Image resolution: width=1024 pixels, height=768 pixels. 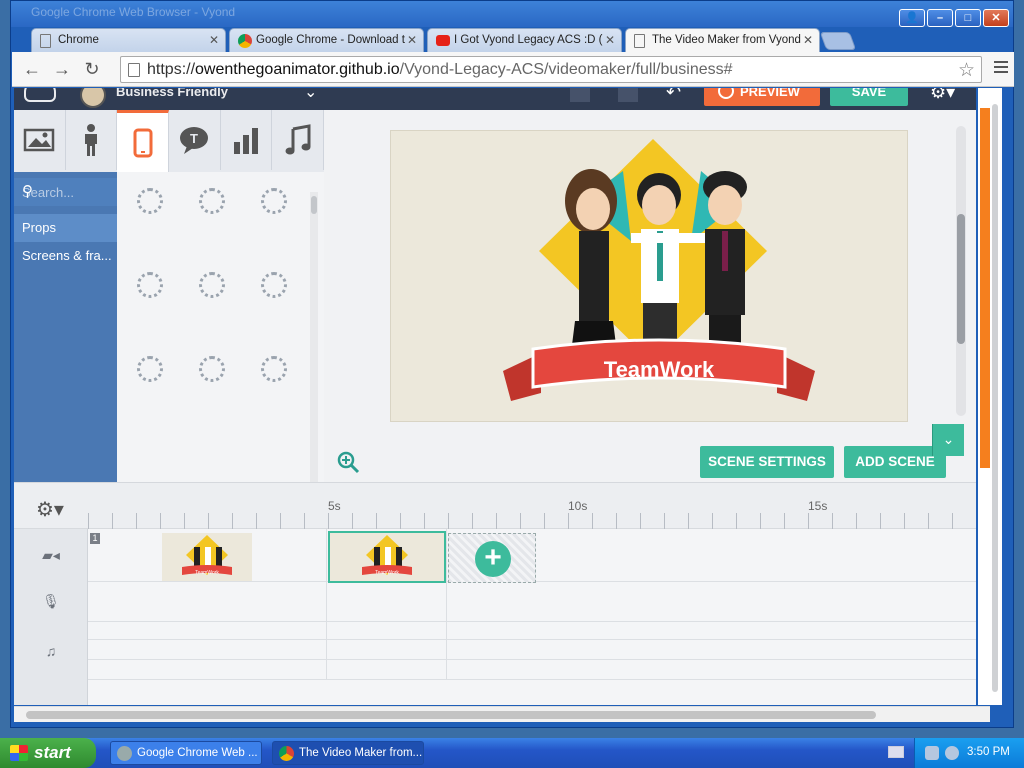 I want to click on upload-icon, so click(x=40, y=95).